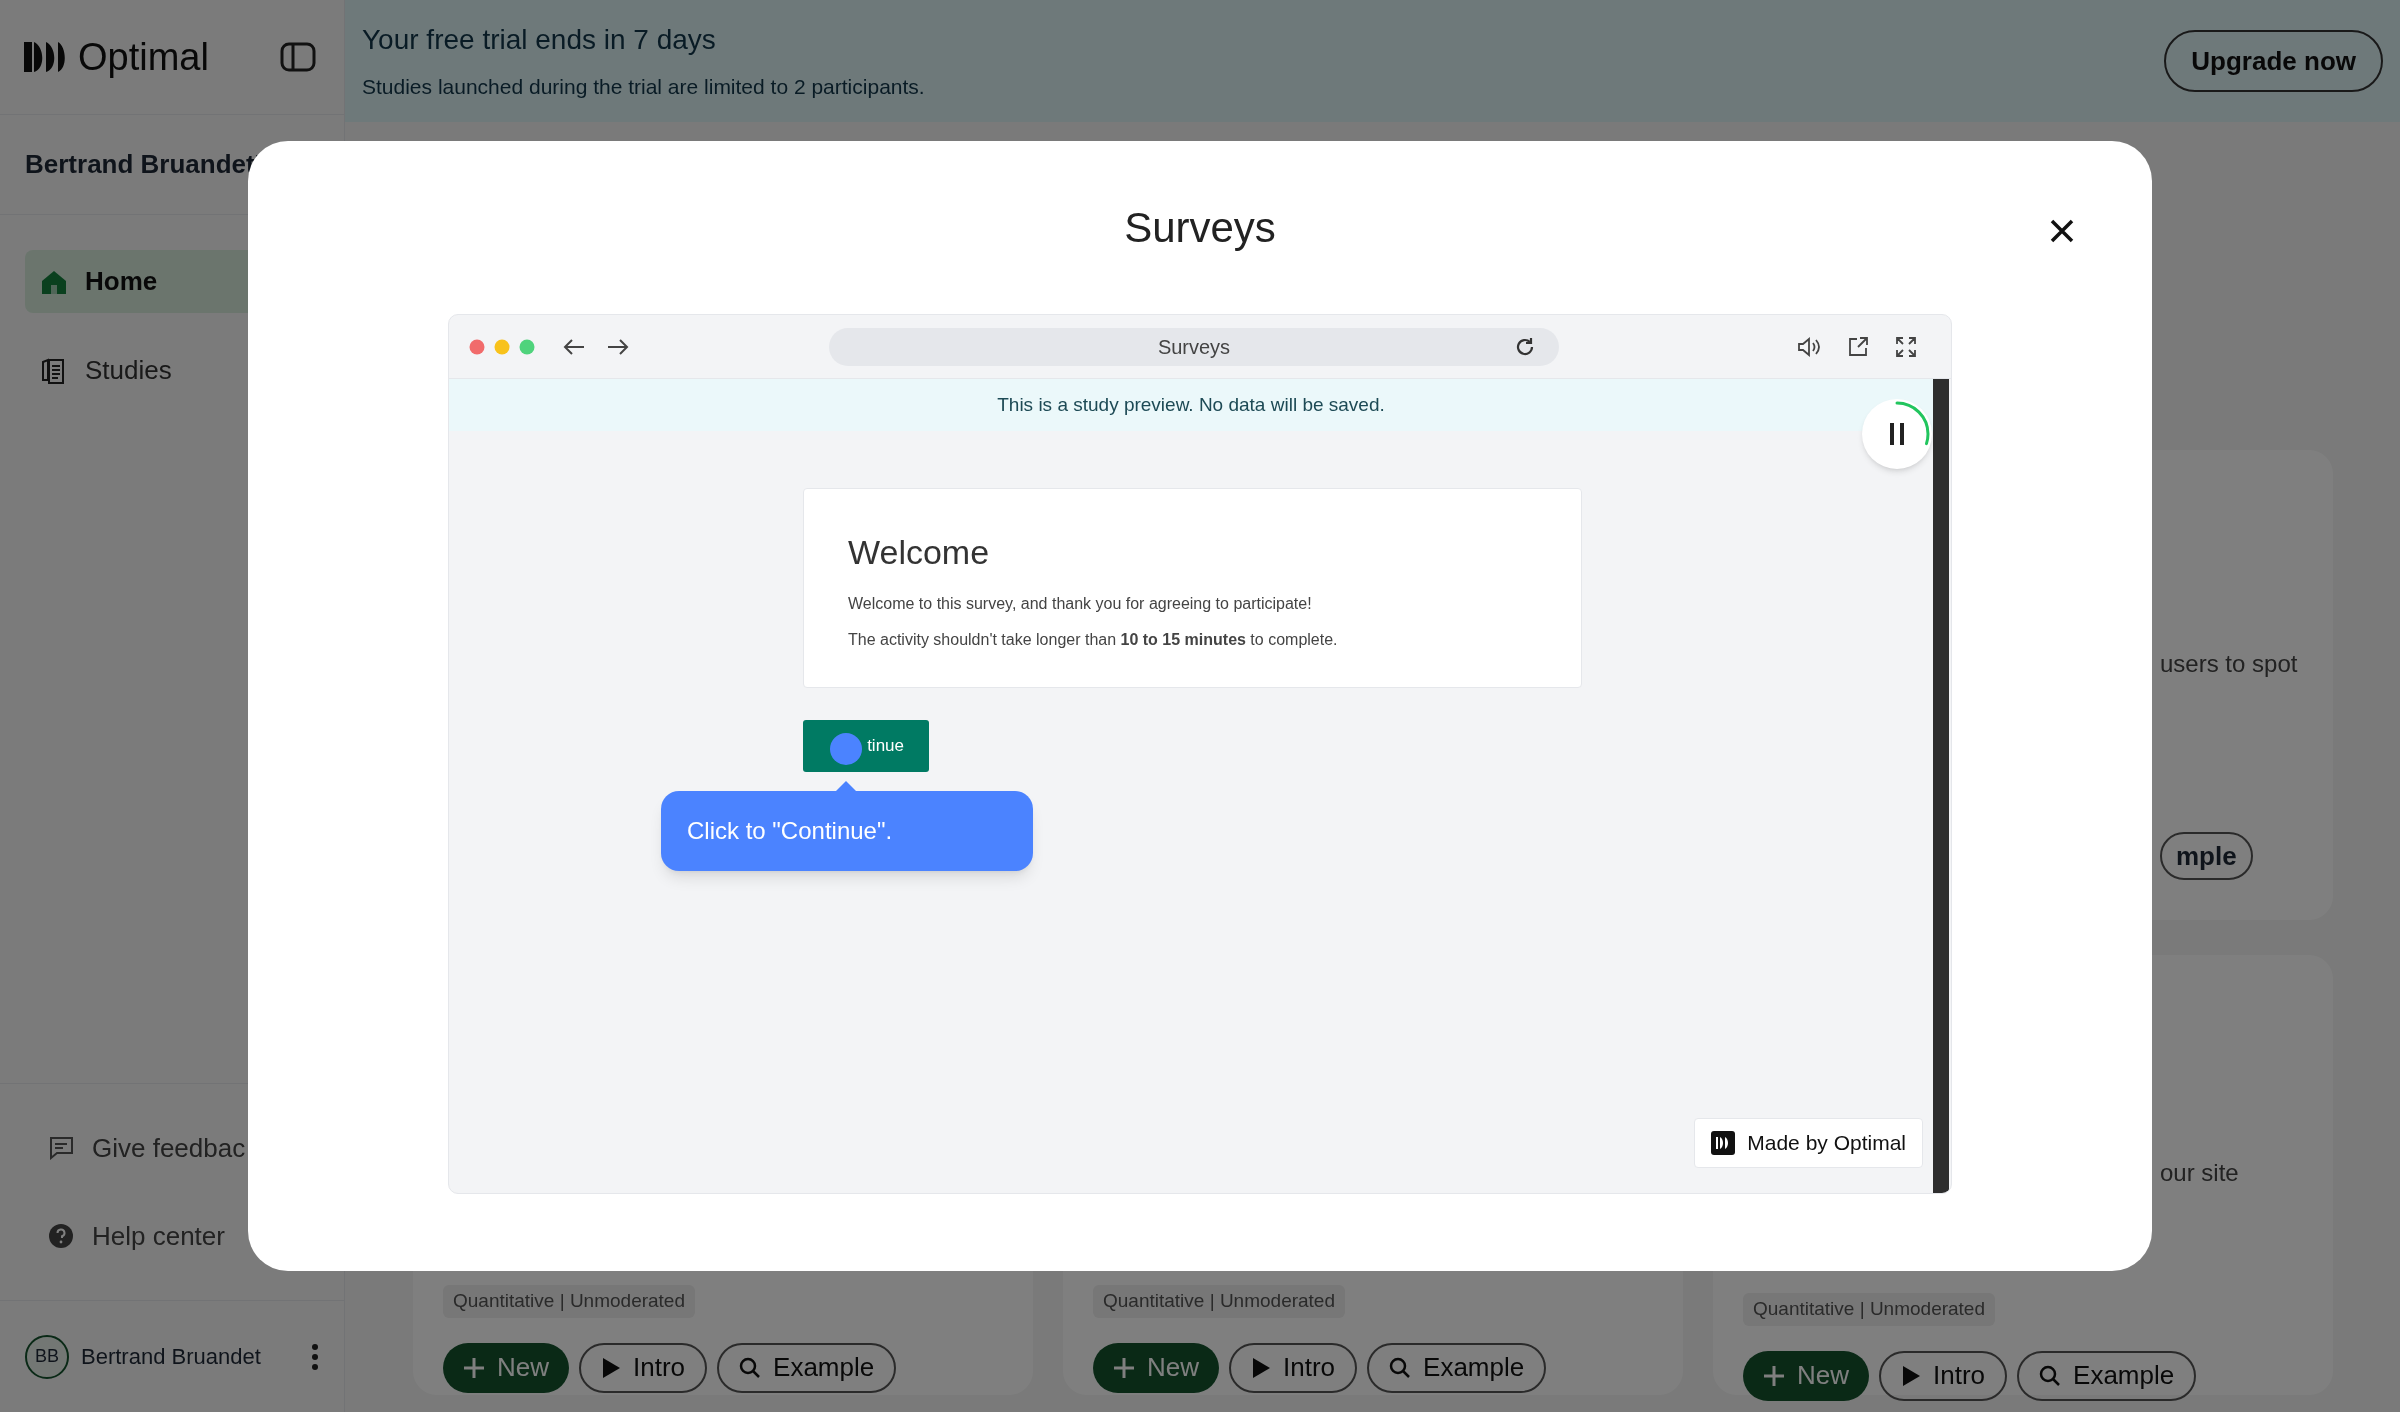 Image resolution: width=2400 pixels, height=1412 pixels. What do you see at coordinates (172, 1148) in the screenshot?
I see `sidebar-link: Give feedbac` at bounding box center [172, 1148].